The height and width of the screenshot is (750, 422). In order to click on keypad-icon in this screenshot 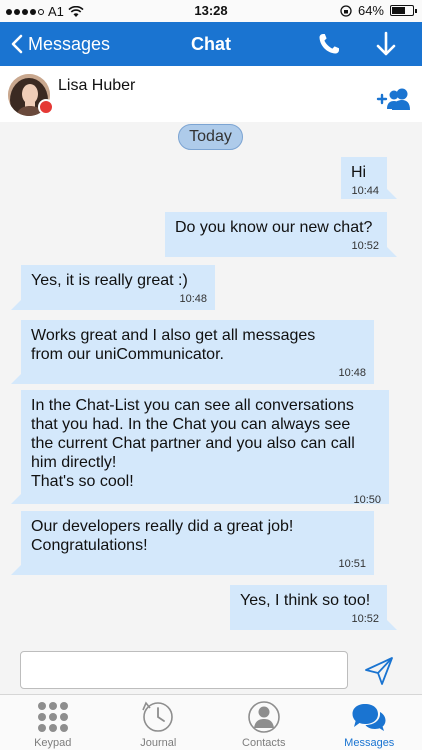, I will do `click(52, 717)`.